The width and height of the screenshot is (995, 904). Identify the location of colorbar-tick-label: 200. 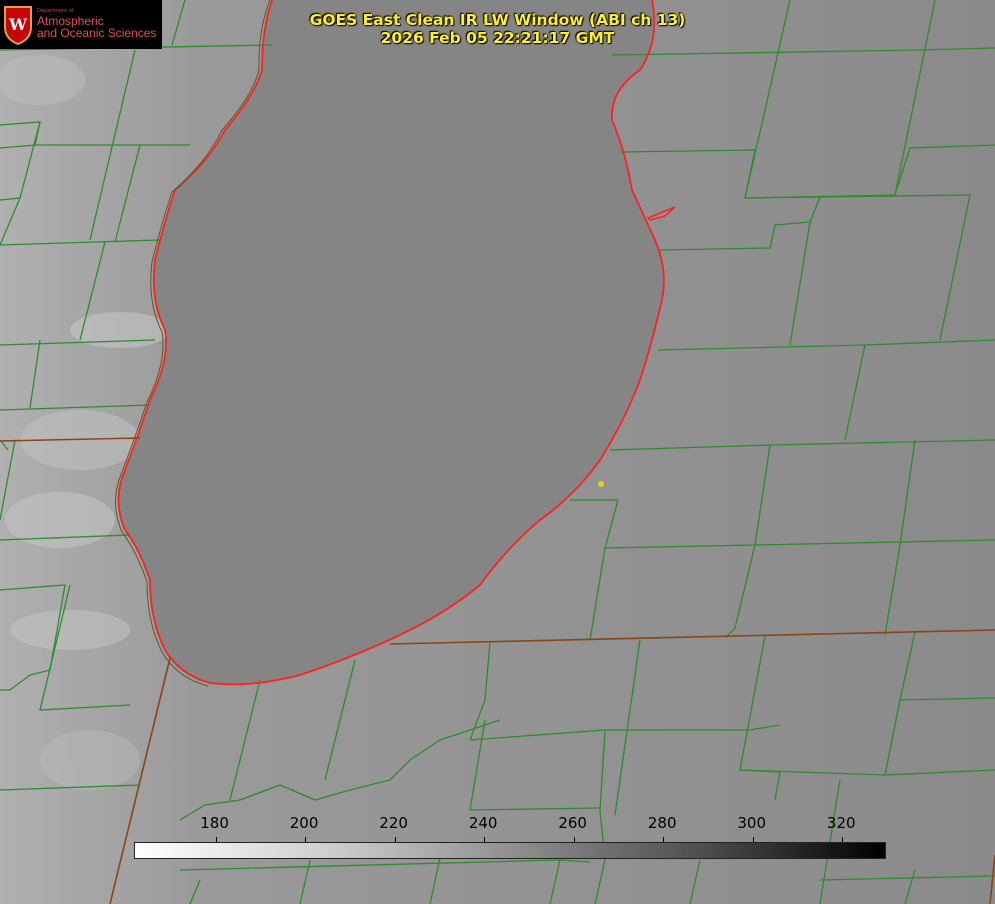
(304, 823).